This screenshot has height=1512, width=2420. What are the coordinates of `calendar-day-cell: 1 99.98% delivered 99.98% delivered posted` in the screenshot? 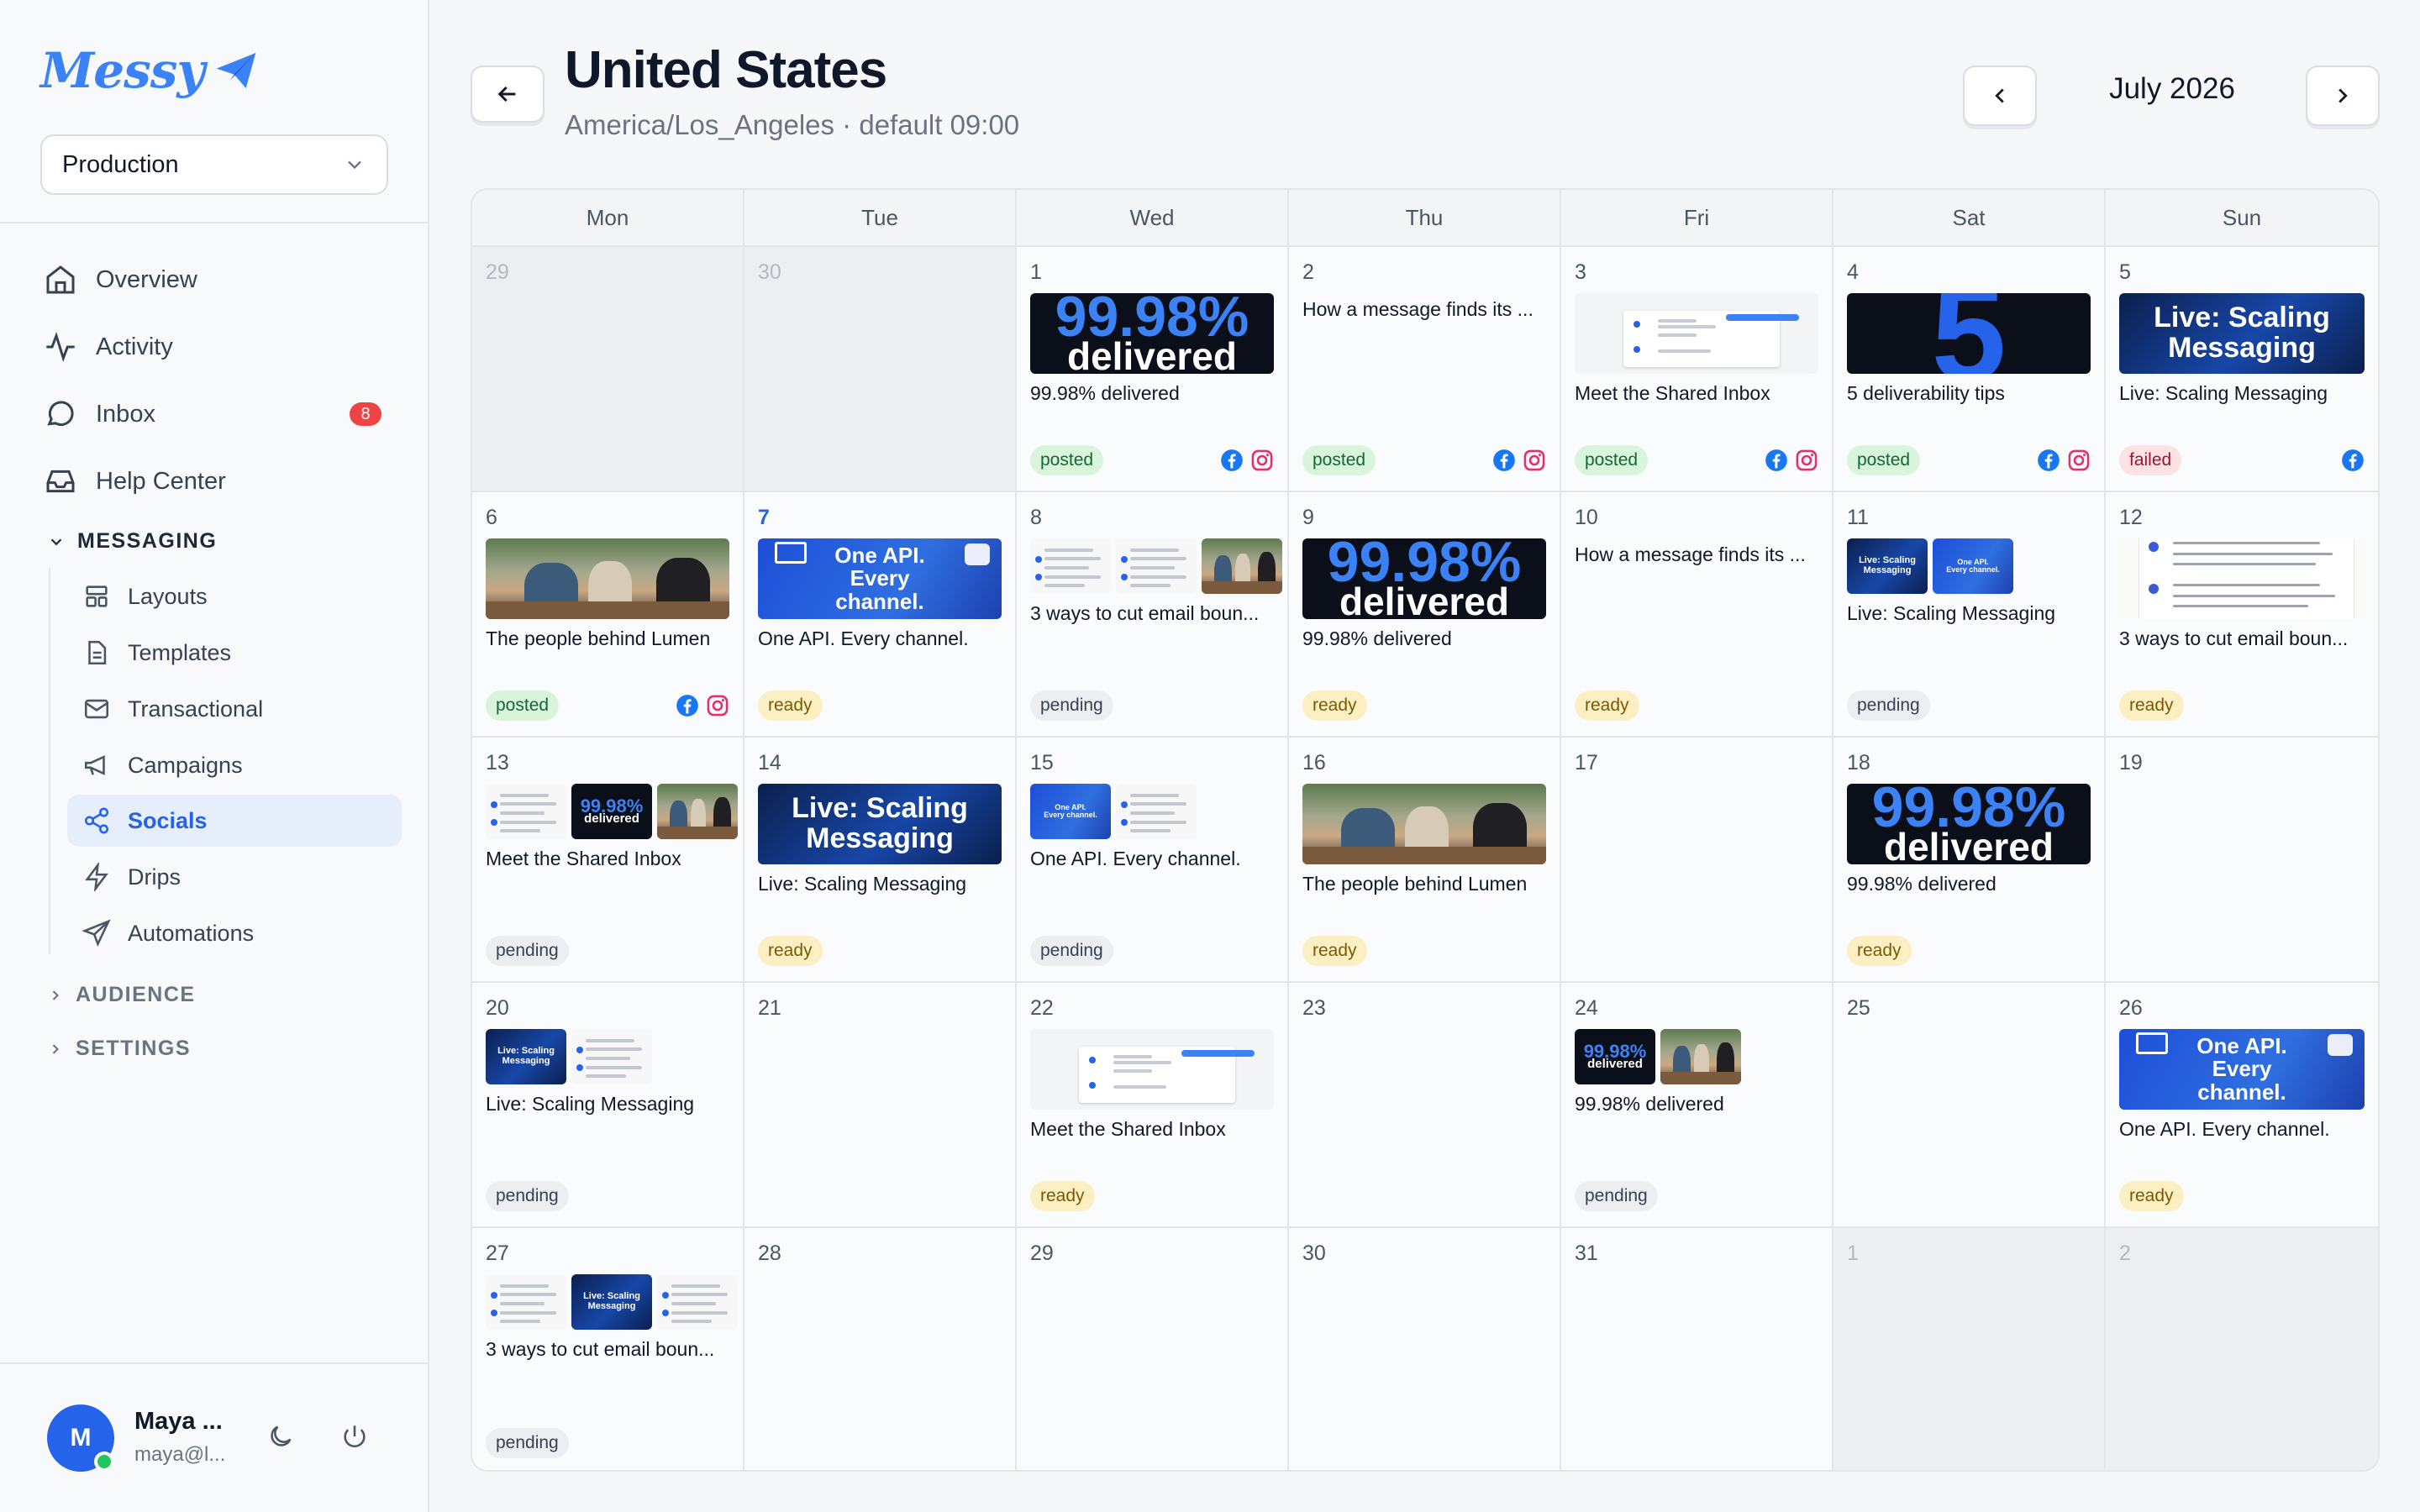 It's located at (1153, 369).